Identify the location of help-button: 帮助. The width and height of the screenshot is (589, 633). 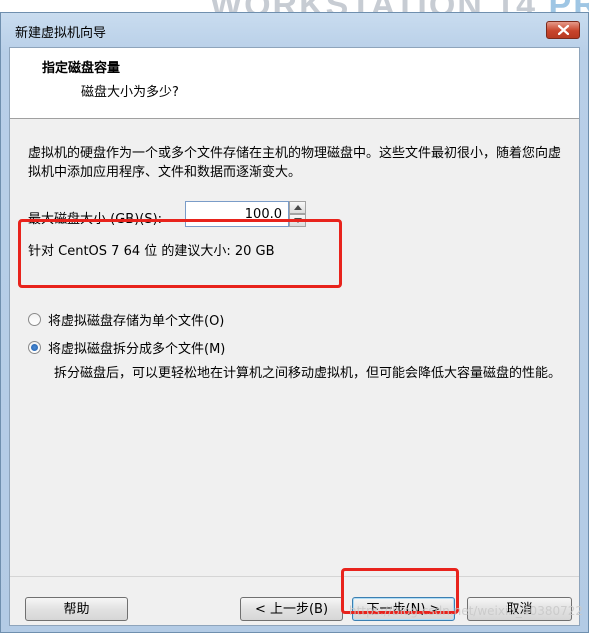
(76, 609).